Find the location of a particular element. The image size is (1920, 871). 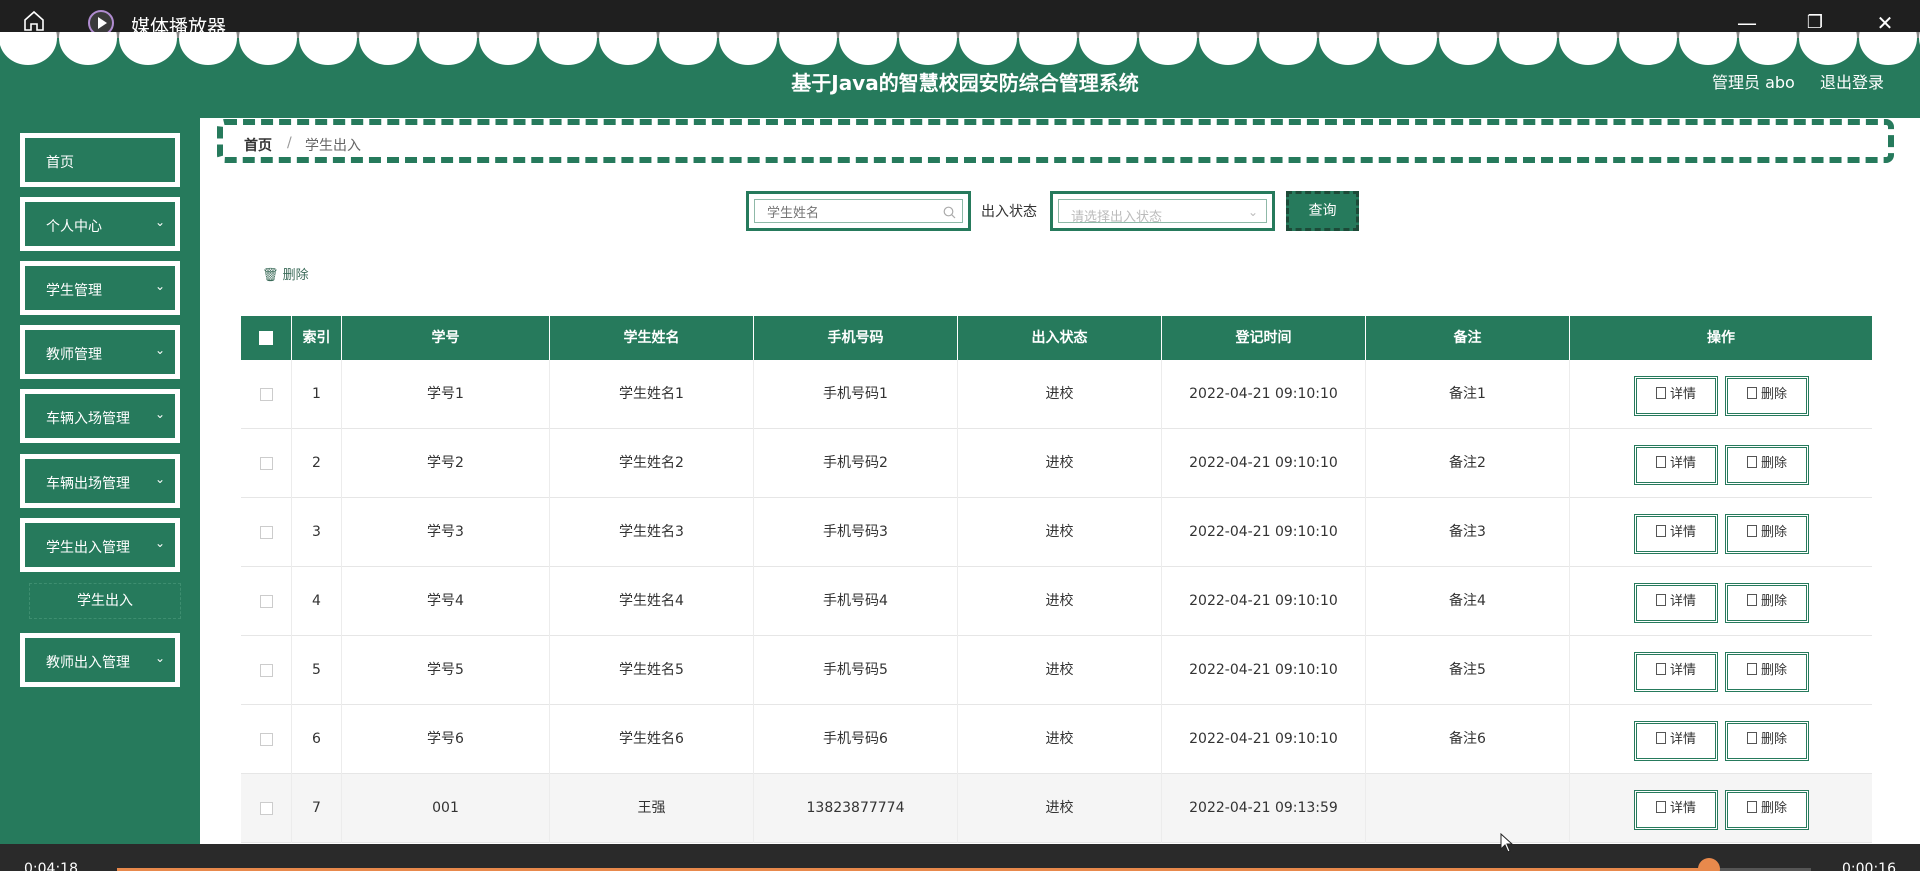

cell-note: 备注5 is located at coordinates (1468, 670).